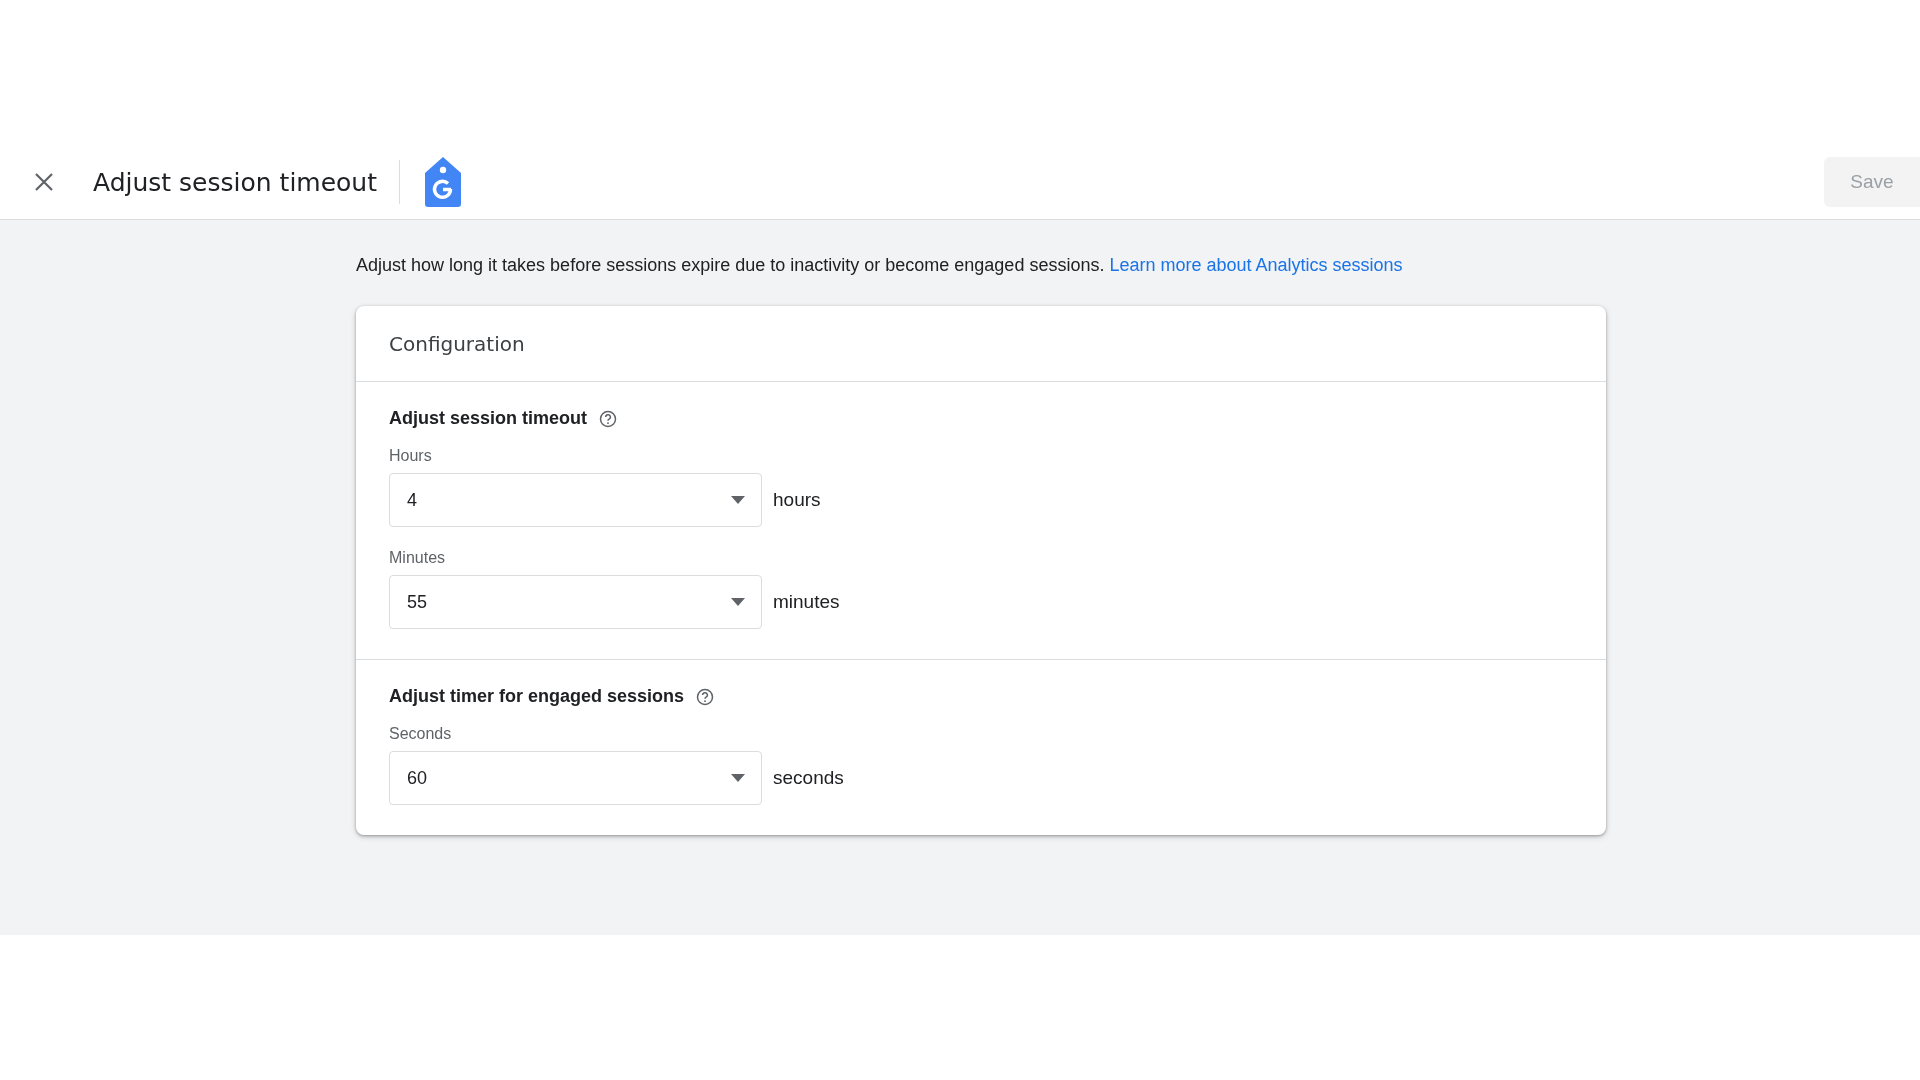 This screenshot has height=1080, width=1920. Describe the element at coordinates (575, 602) in the screenshot. I see `dropdown-field: 55` at that location.